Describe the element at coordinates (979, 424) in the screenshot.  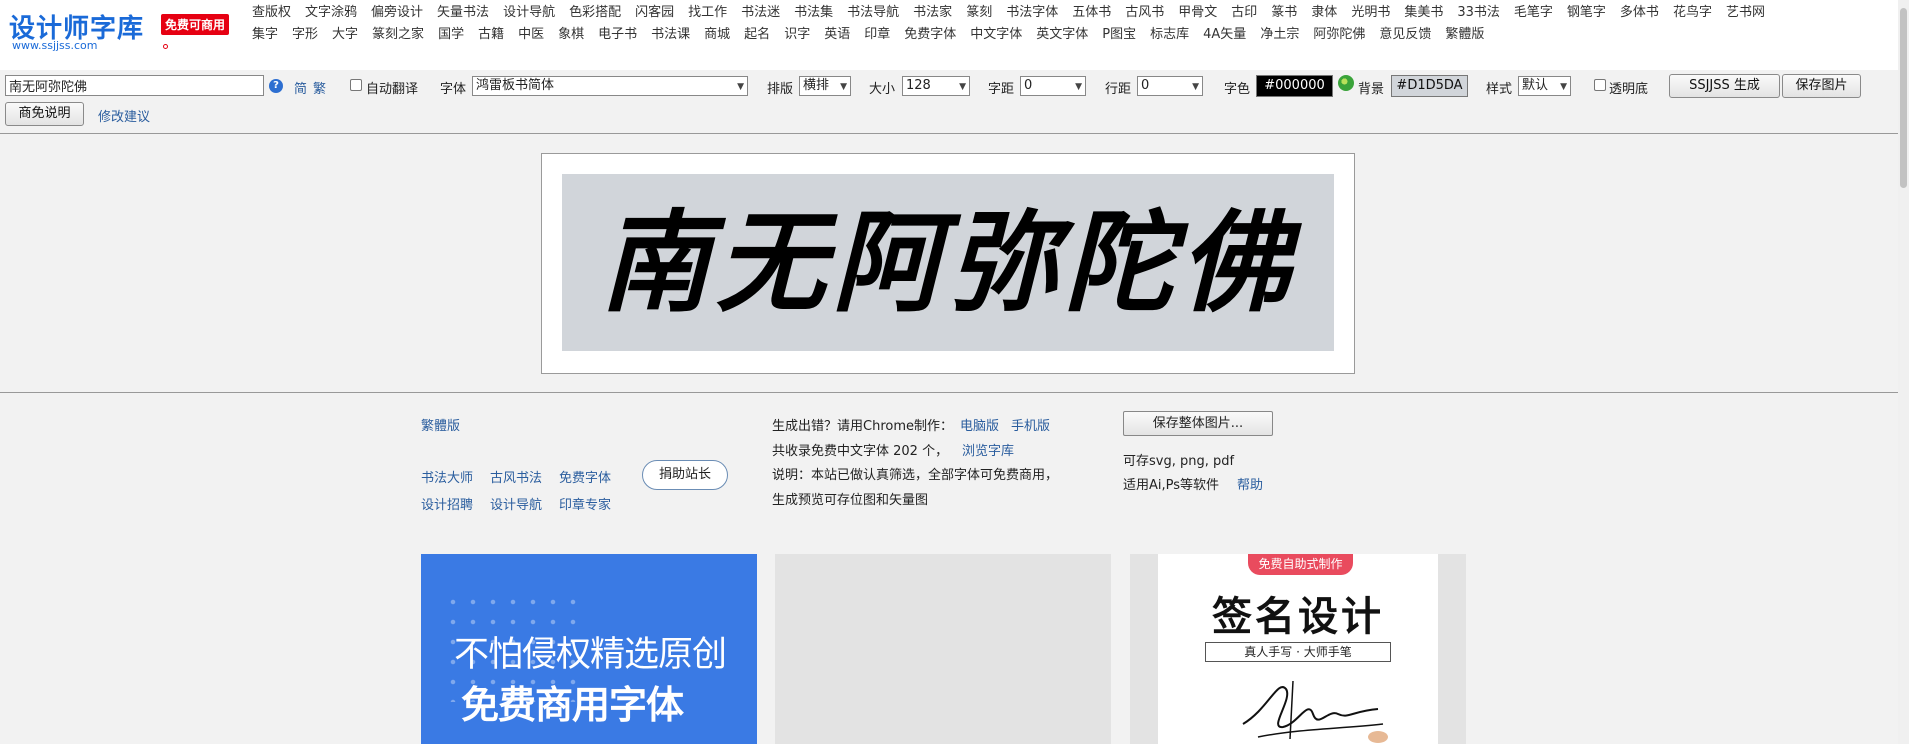
I see `pc-version-link: 电脑版` at that location.